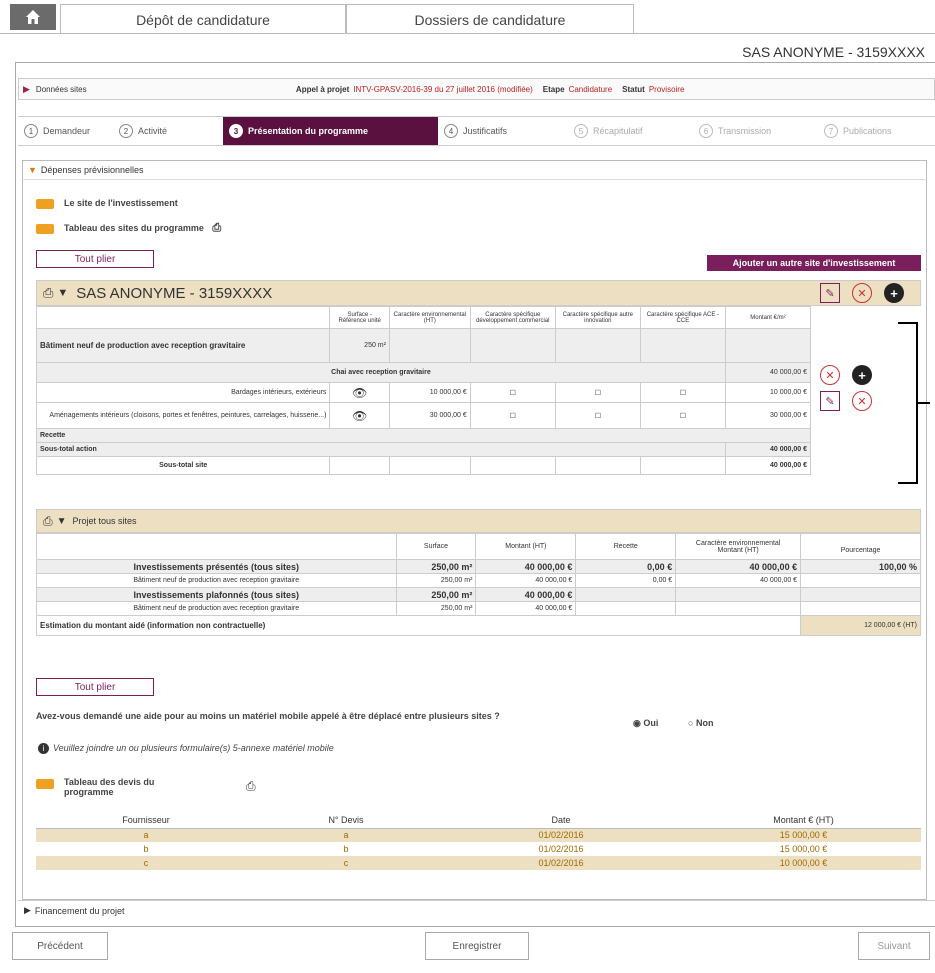 The image size is (935, 973). I want to click on step-transmission: 6 Transmission, so click(755, 131).